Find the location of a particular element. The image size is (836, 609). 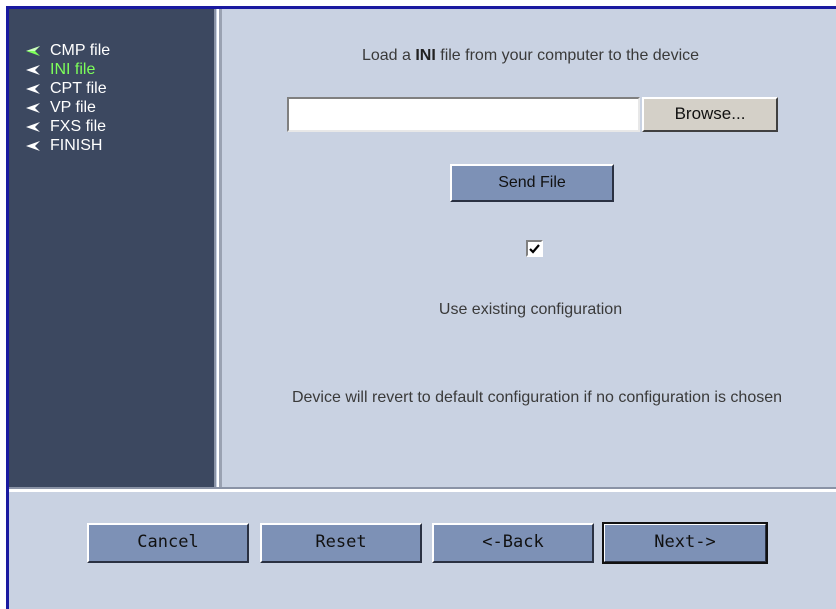

use-existing-checkbox is located at coordinates (534, 248).